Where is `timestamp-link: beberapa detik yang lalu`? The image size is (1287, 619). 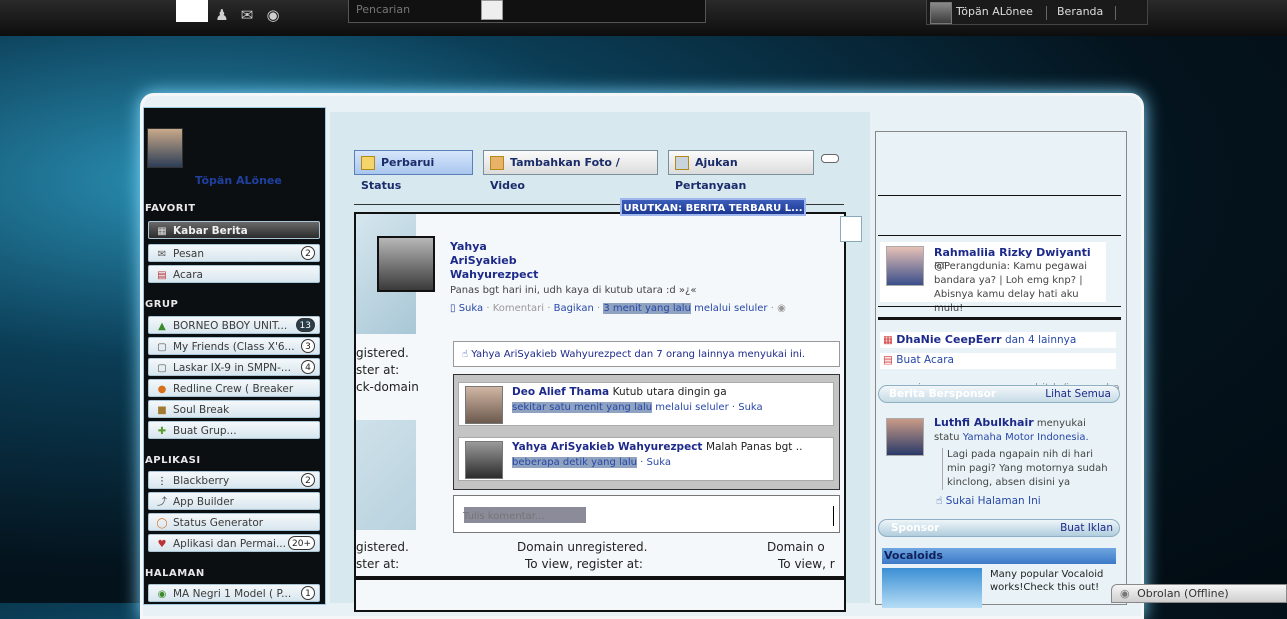 timestamp-link: beberapa detik yang lalu is located at coordinates (574, 462).